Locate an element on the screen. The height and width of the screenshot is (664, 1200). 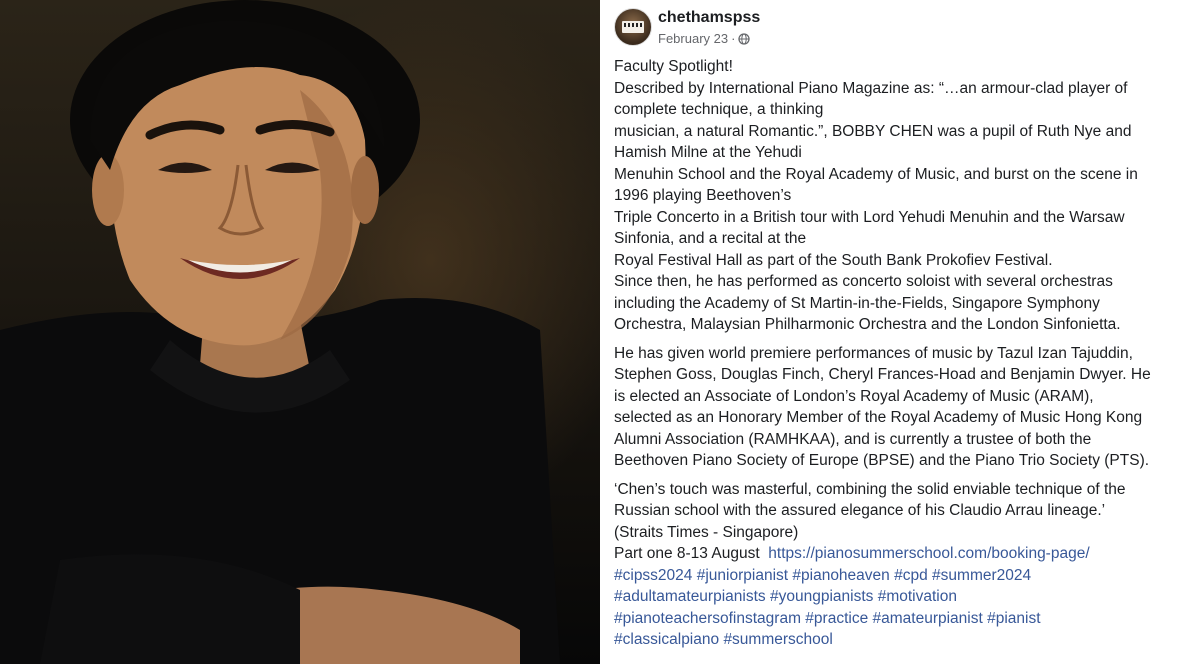
hashtag-link: #pianoheaven is located at coordinates (840, 575).